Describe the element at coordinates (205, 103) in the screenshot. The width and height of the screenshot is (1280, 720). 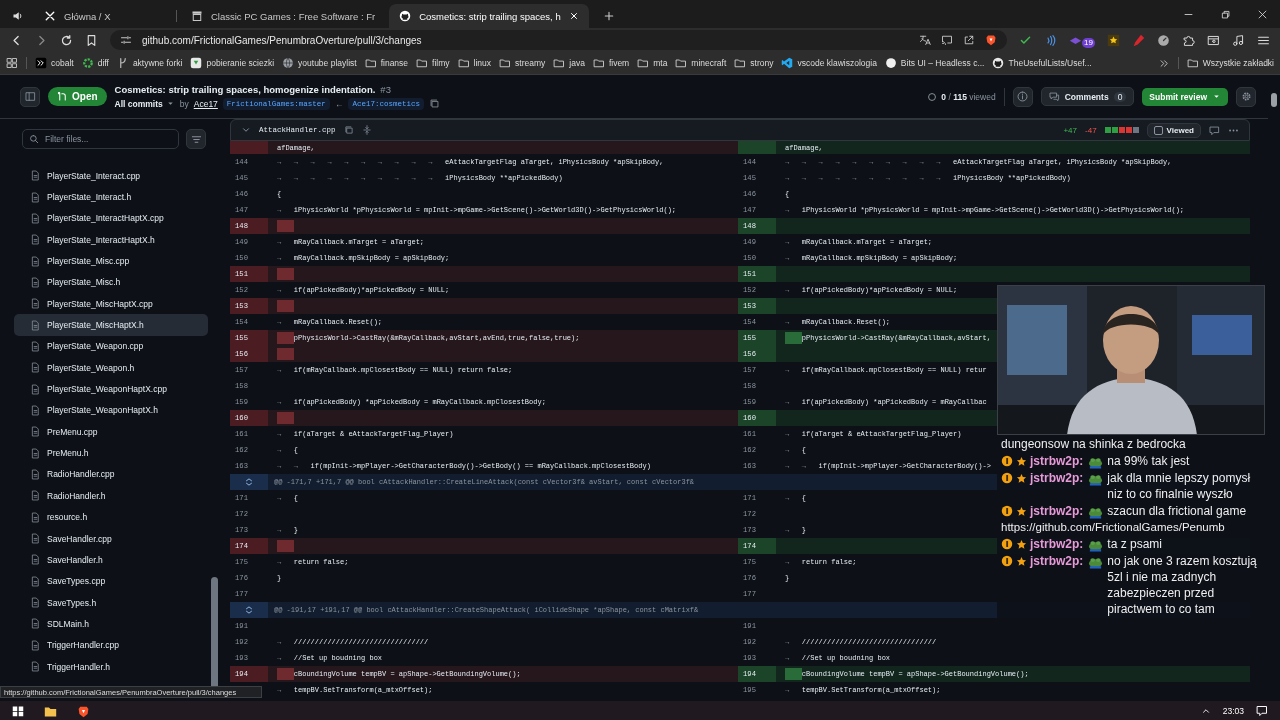
I see `author-link: Ace17` at that location.